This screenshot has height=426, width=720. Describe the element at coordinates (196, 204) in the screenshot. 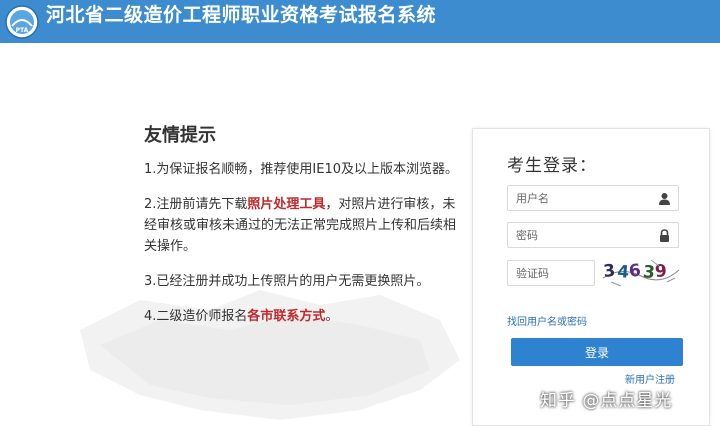

I see `notice-item-2-text-a: 2.注册前请先下载` at that location.